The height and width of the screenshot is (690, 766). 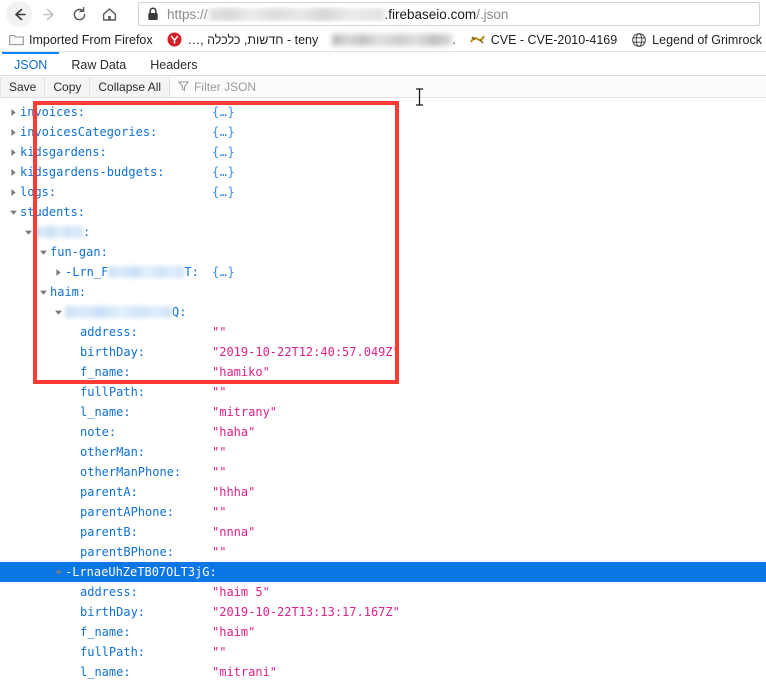 I want to click on json-row: otherManPhone: "", so click(x=383, y=472).